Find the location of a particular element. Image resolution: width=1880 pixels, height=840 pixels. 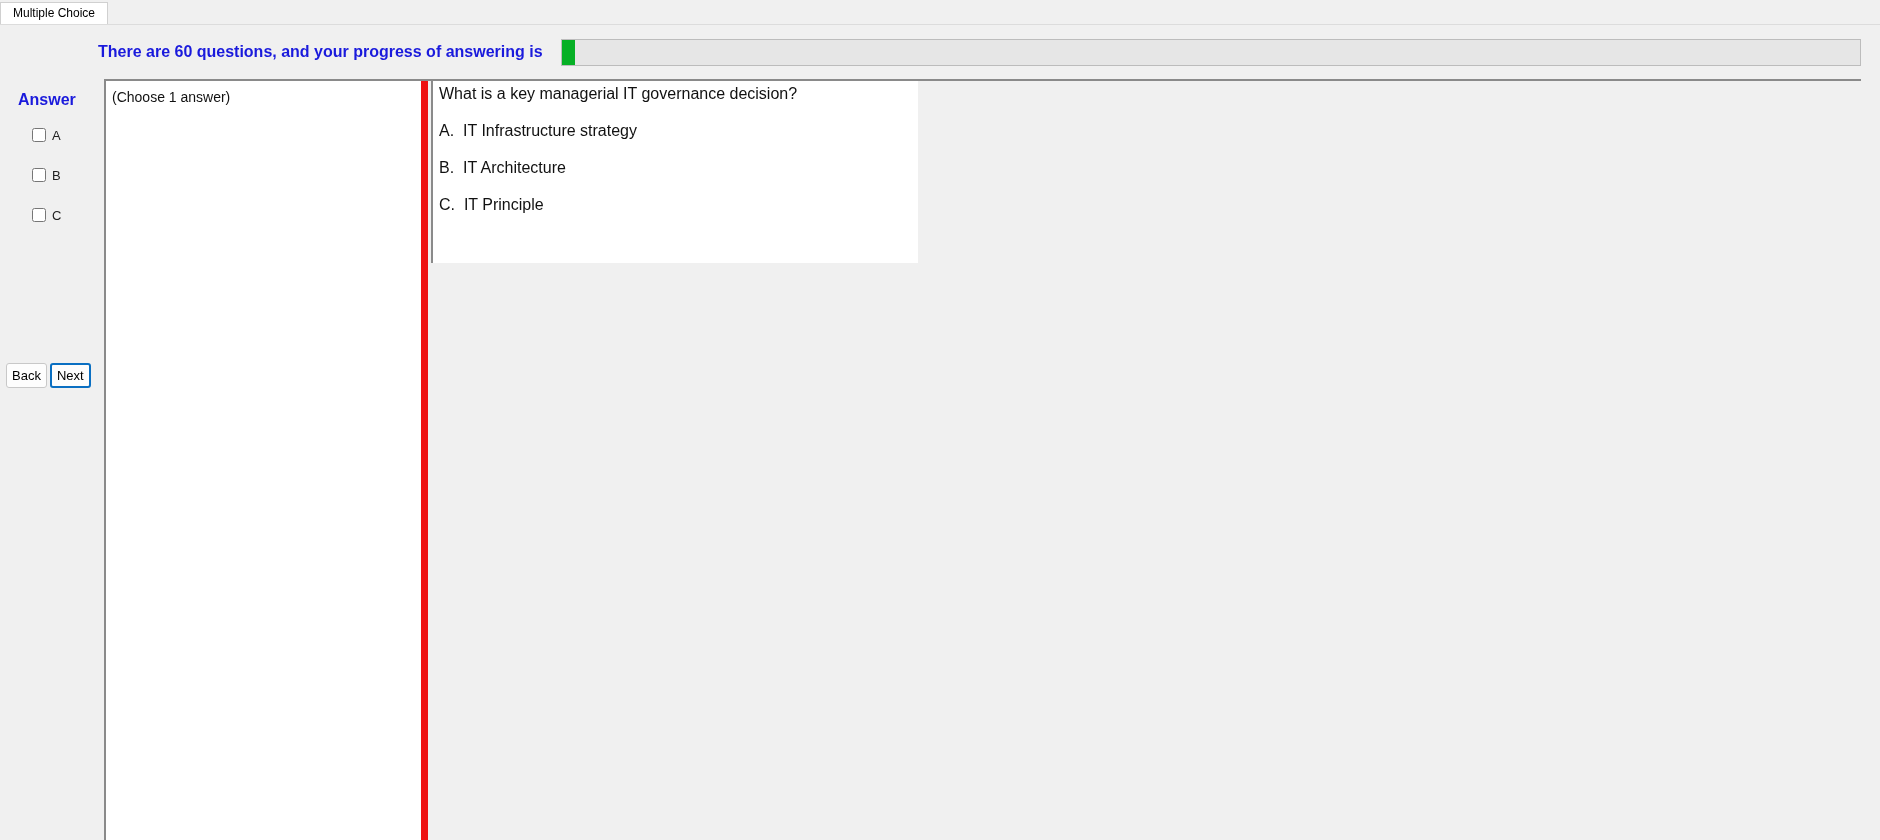

option-label: A is located at coordinates (56, 135).